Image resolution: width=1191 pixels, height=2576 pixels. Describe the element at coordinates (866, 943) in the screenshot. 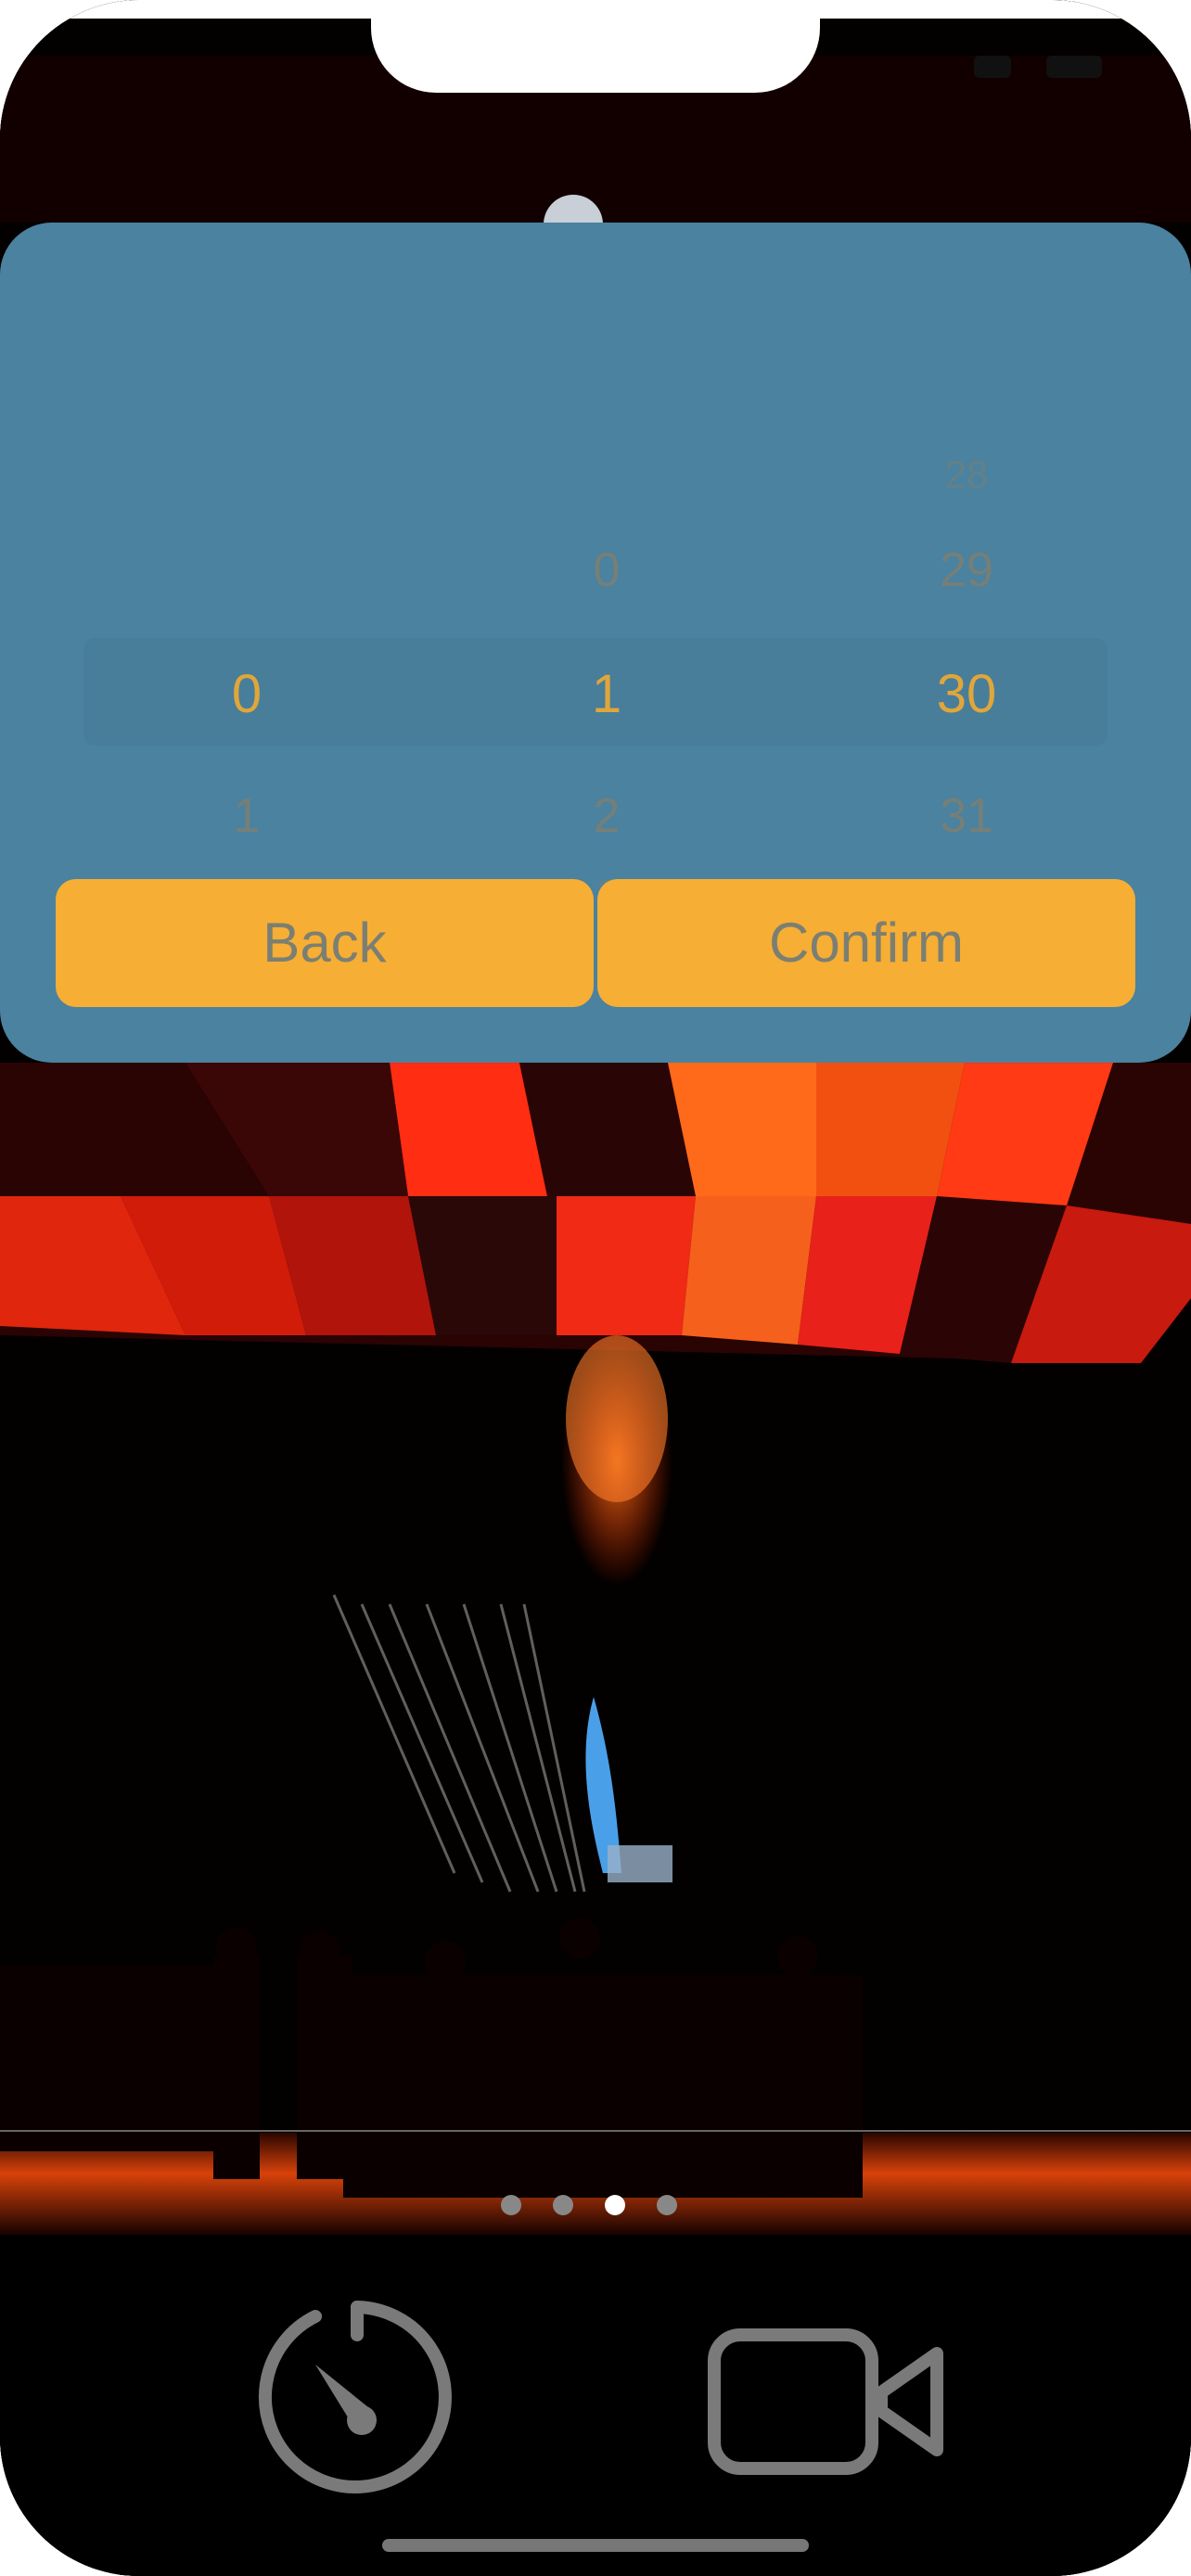

I see `confirm-button: Confirm` at that location.